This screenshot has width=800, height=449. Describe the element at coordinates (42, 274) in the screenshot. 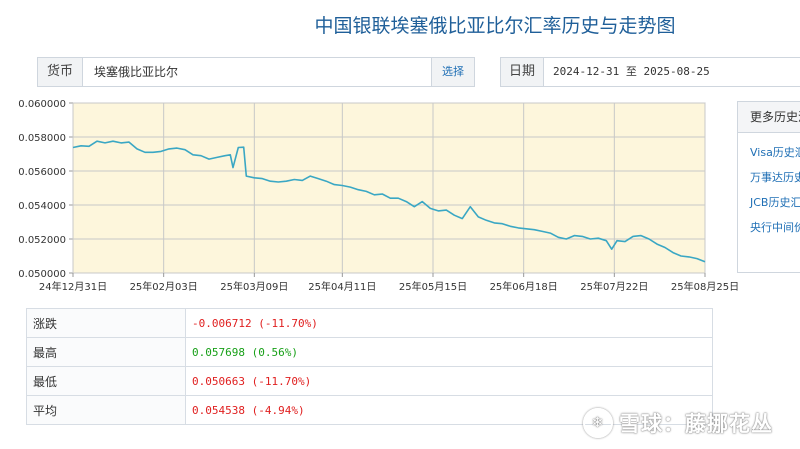

I see `y-tick-label: 0.050000` at that location.